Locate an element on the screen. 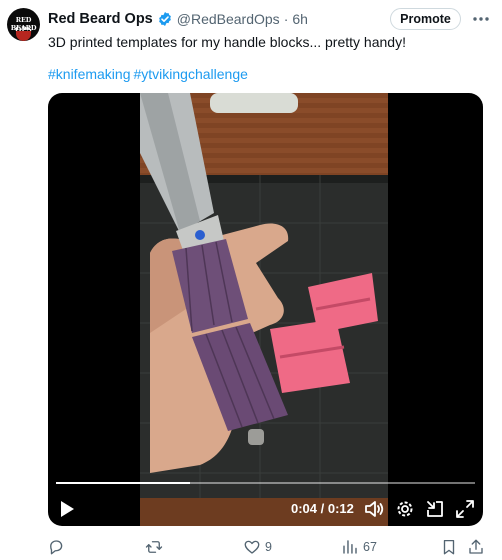 The image size is (502, 560). video-progress-bar is located at coordinates (265, 483).